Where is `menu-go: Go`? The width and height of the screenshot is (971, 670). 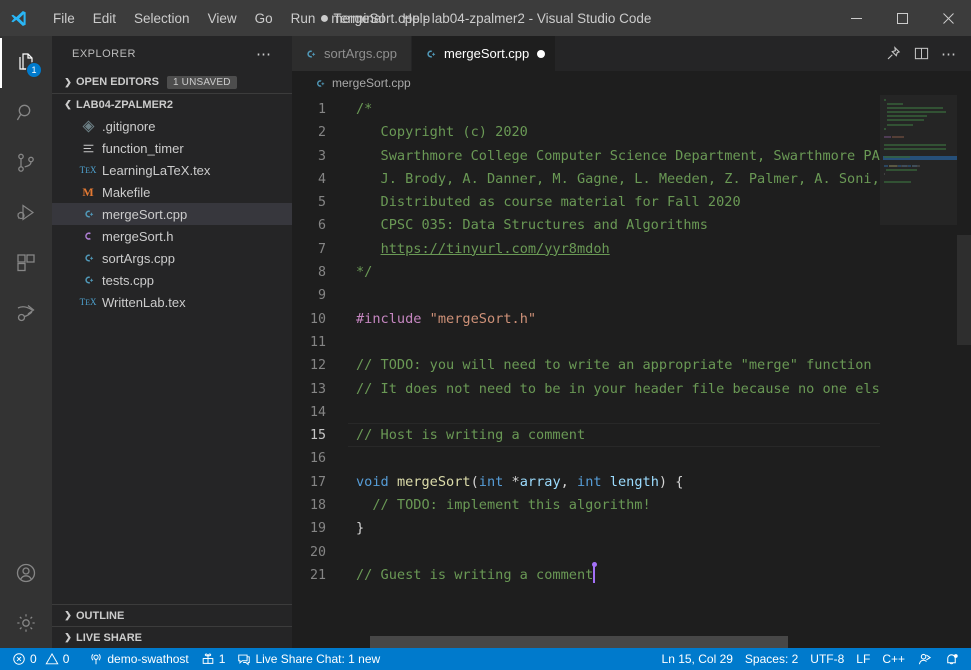
menu-go: Go is located at coordinates (264, 18).